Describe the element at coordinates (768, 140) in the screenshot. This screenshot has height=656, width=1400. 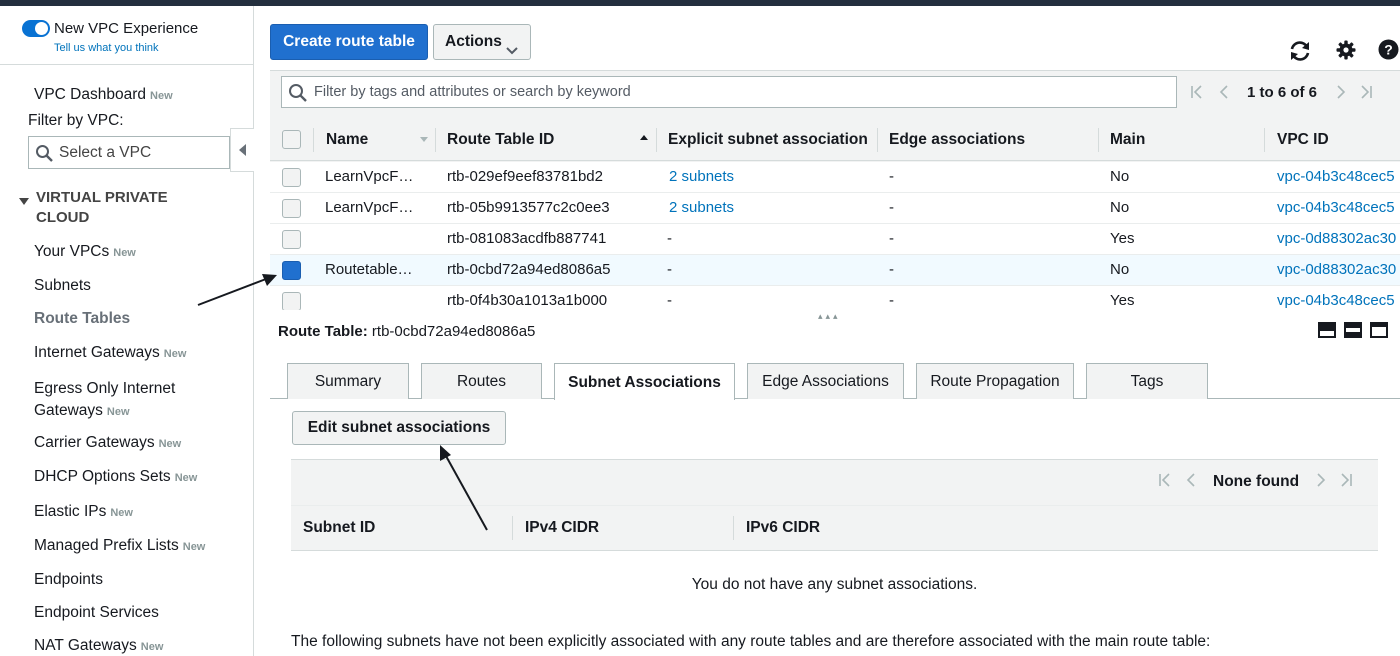
I see `column-header-explicit-subnet-association: Explicit subnet association` at that location.